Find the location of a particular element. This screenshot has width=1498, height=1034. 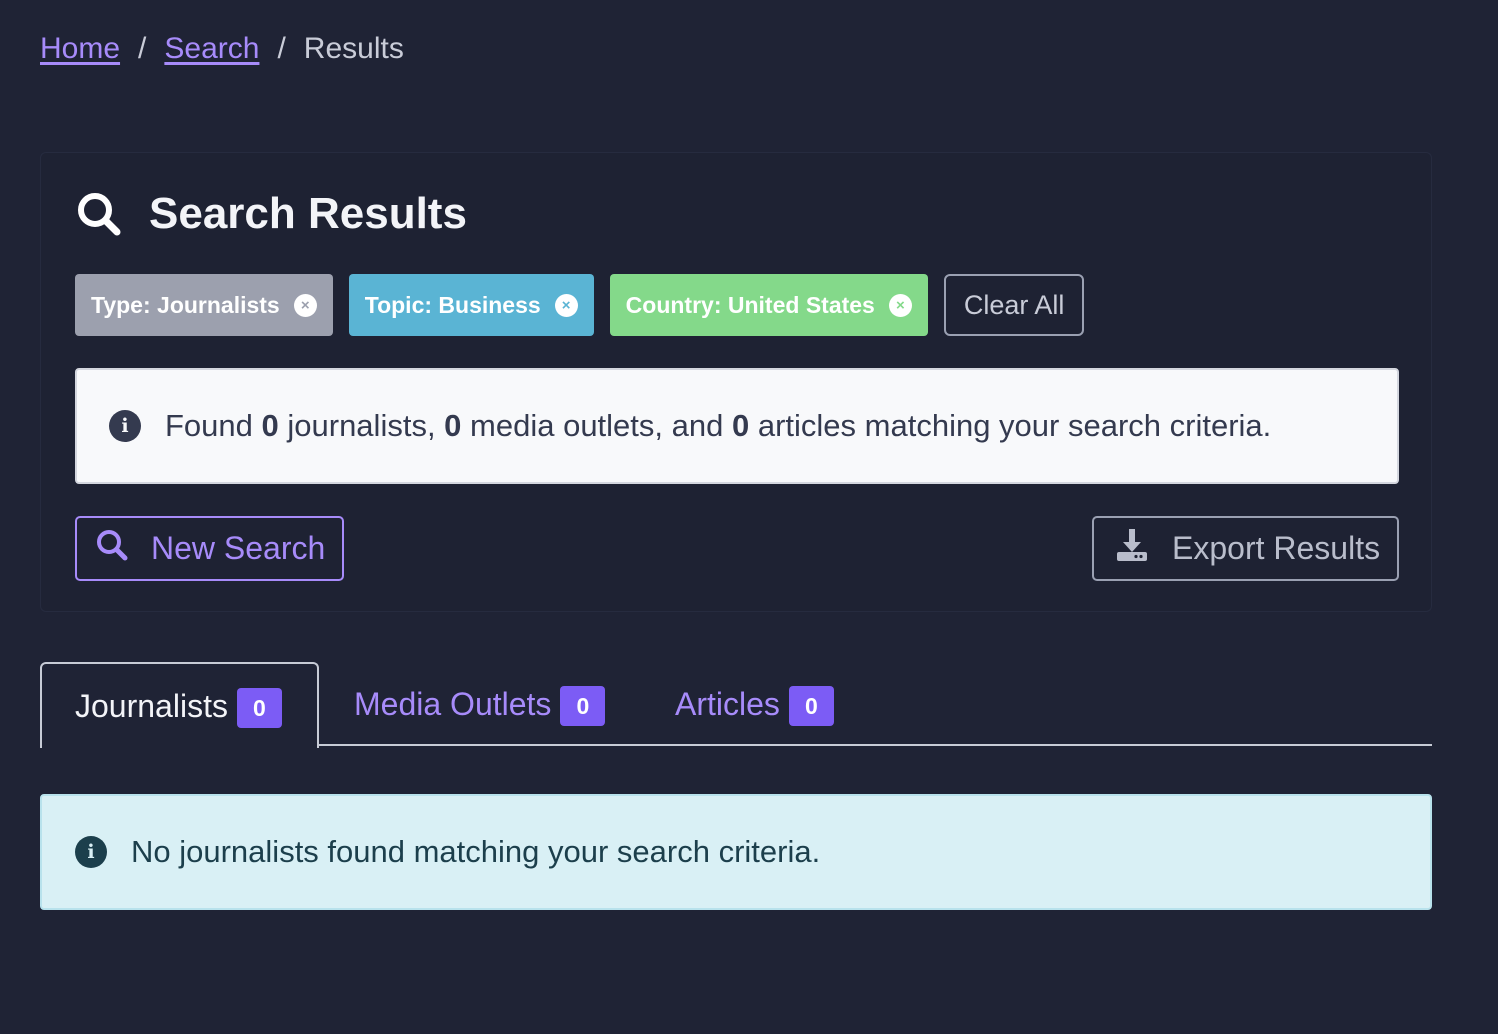

summary-mid2: media outlets, and is located at coordinates (596, 425).